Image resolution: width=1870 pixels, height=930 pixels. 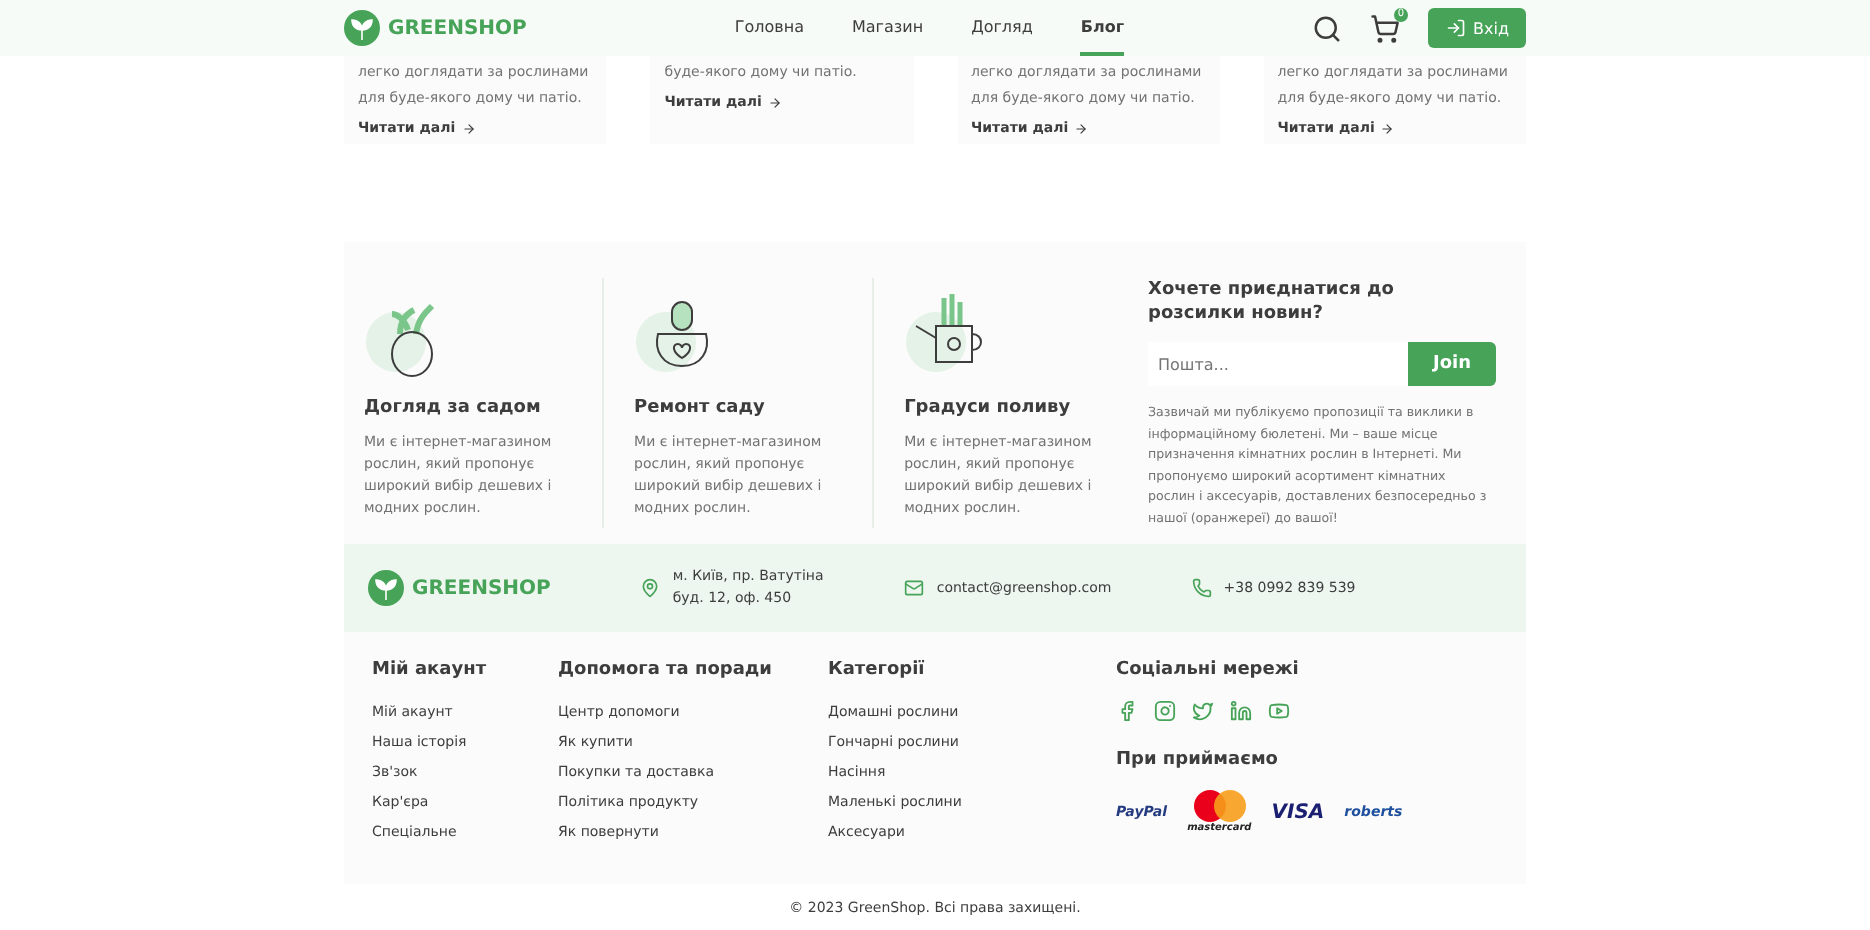 I want to click on linkedin-icon, so click(x=1241, y=711).